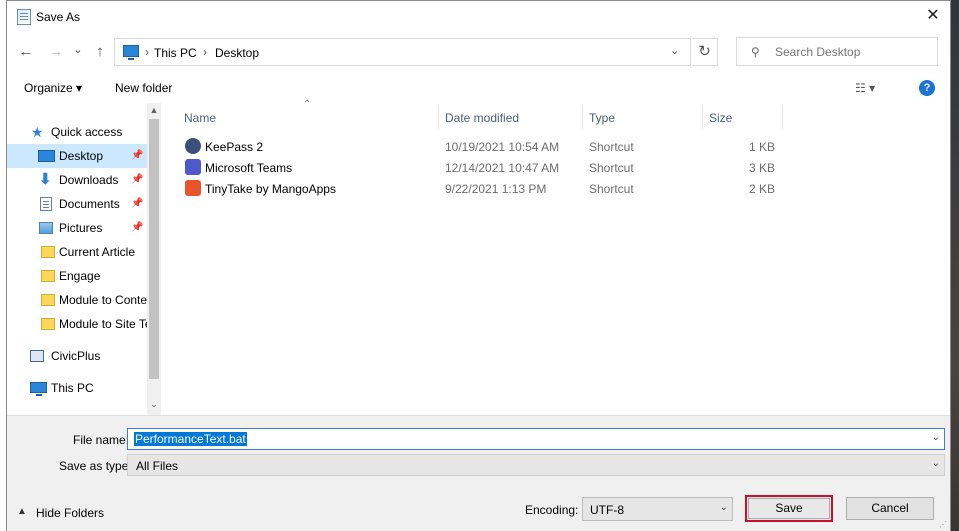 This screenshot has height=531, width=959. I want to click on save-button: Save, so click(789, 508).